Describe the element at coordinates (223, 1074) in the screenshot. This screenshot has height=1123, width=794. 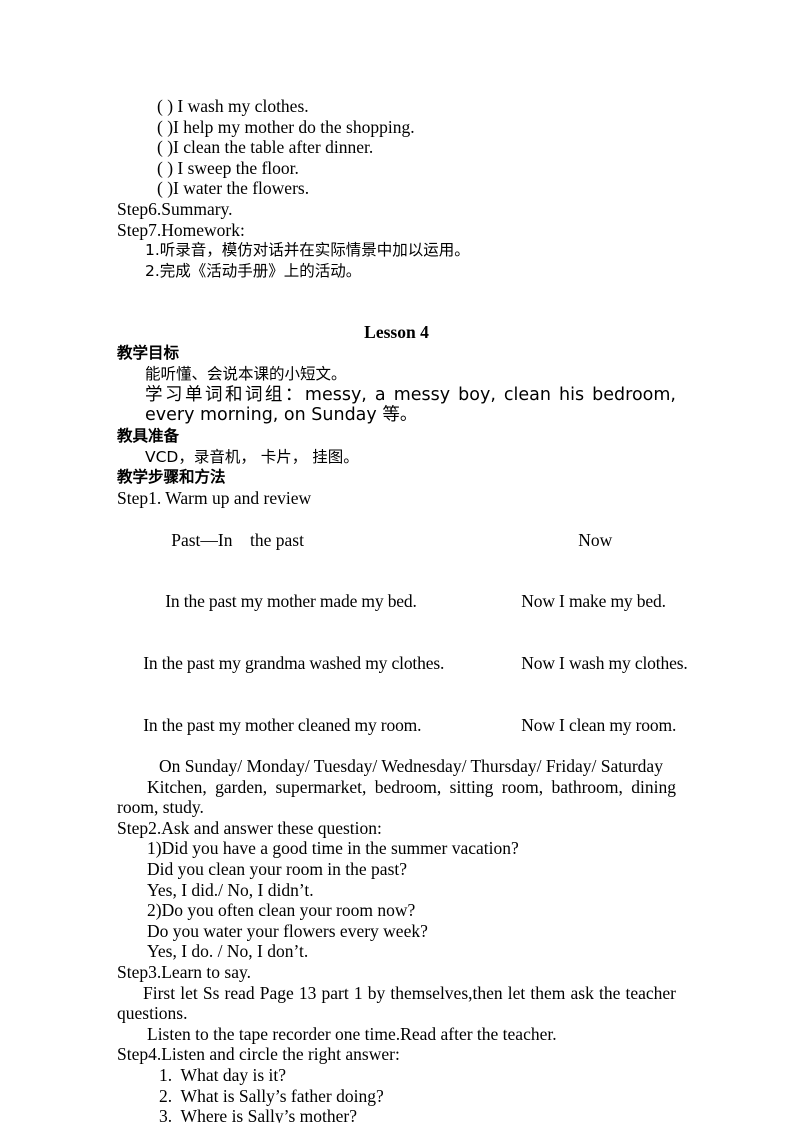
I see `step4-question: 1. What day is it?` at that location.